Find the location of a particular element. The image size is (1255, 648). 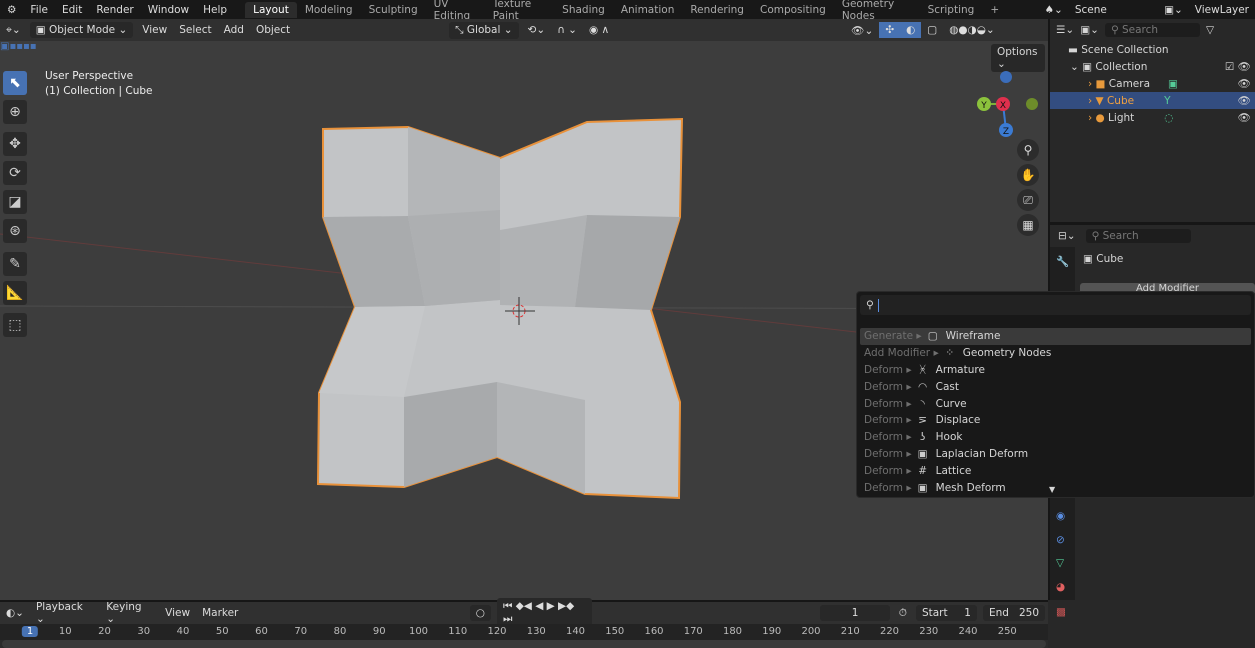

menu-marker: Marker is located at coordinates (220, 613).